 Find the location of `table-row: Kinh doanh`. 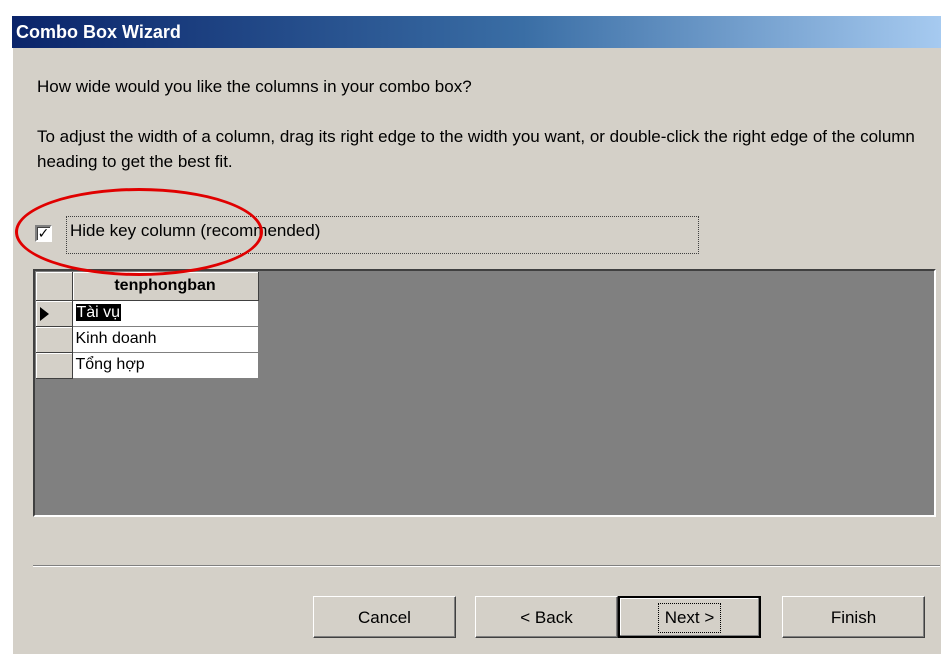

table-row: Kinh doanh is located at coordinates (147, 339).